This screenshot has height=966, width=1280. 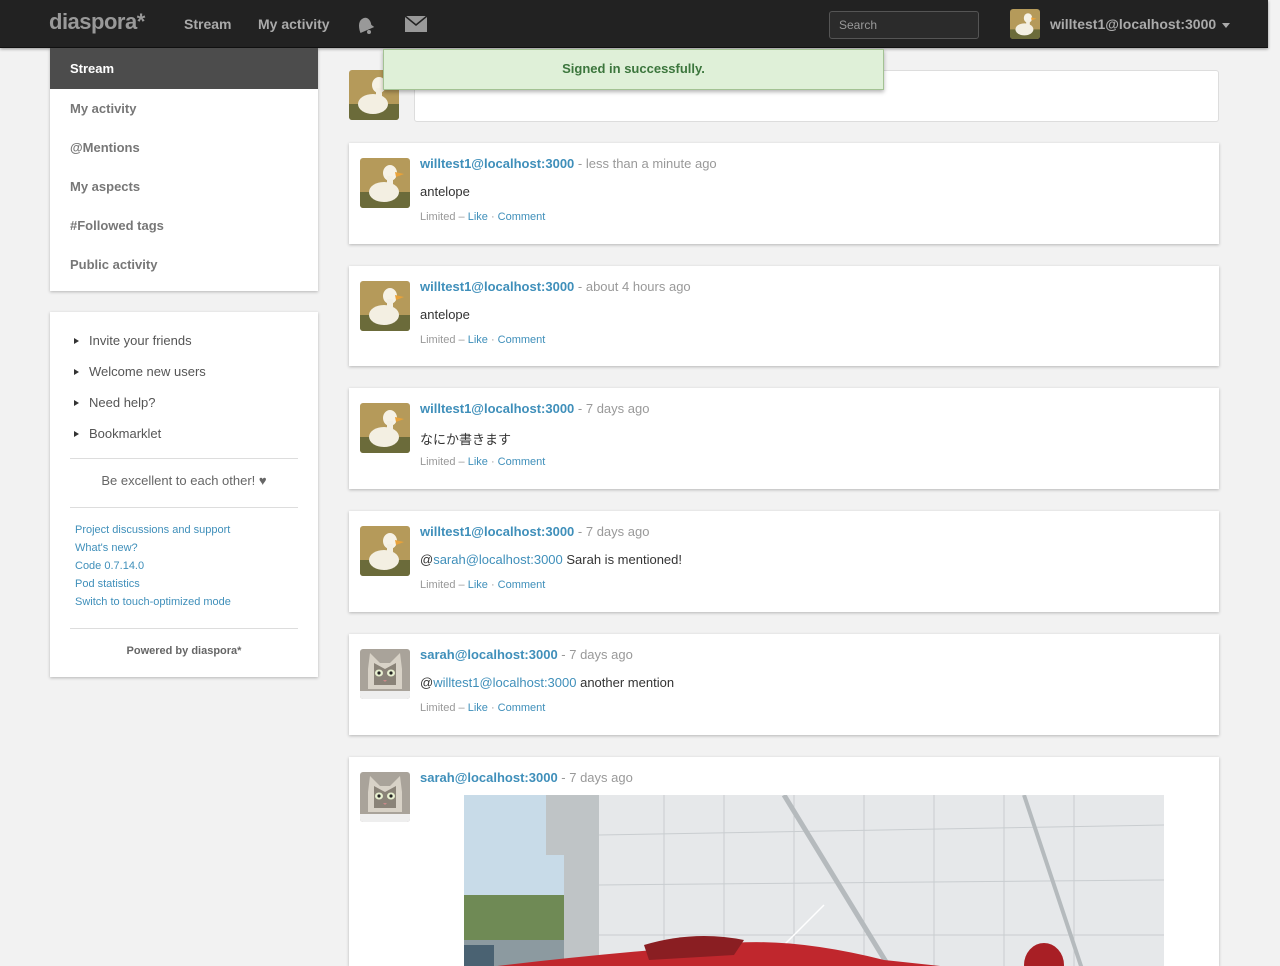 I want to click on search-input, so click(x=904, y=25).